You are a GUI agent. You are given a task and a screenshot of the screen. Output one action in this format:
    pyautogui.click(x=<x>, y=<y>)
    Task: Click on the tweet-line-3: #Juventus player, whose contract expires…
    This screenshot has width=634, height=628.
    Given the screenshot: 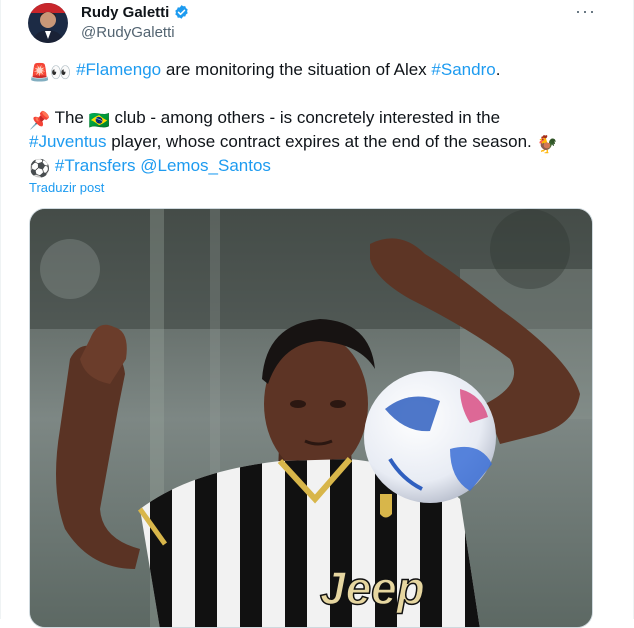 What is the action you would take?
    pyautogui.click(x=319, y=142)
    